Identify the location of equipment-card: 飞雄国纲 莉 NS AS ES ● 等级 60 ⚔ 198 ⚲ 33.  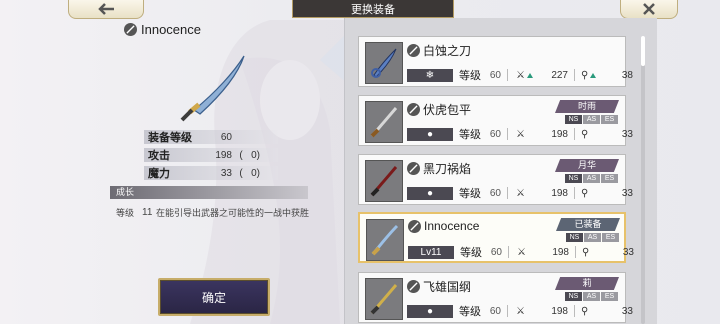
(495, 297).